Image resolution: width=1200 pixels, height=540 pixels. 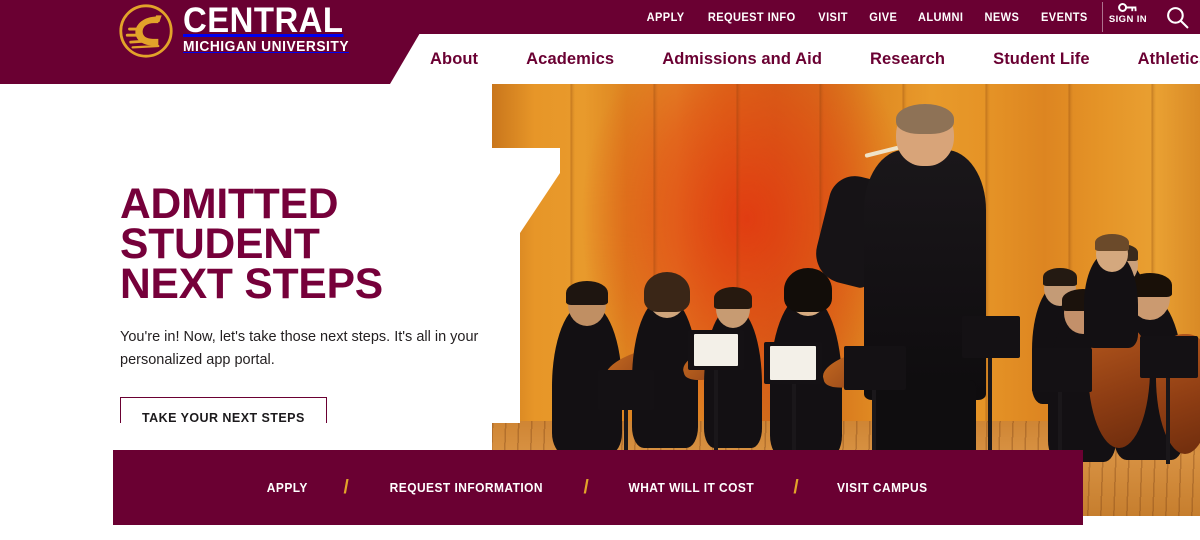 What do you see at coordinates (570, 59) in the screenshot?
I see `main-nav-item-academics: Academics` at bounding box center [570, 59].